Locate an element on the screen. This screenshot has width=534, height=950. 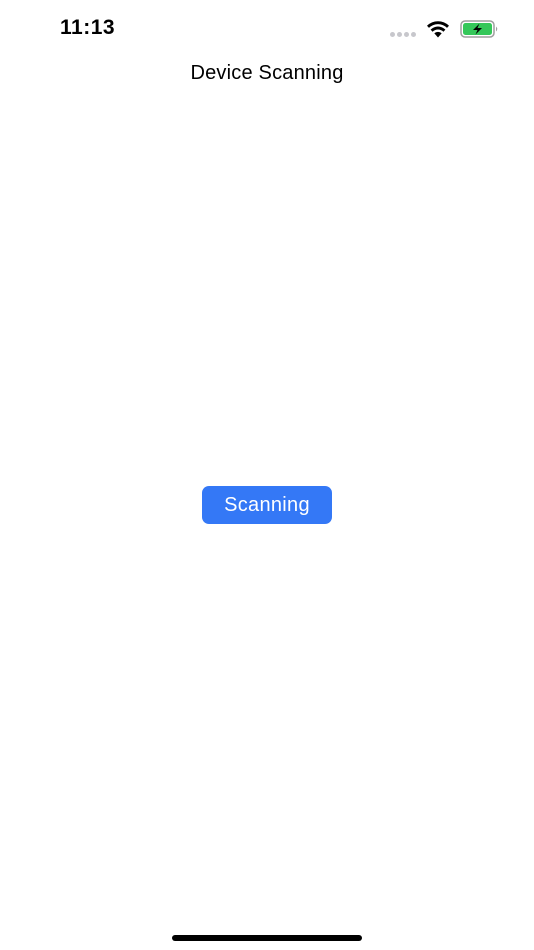
status-bar: 11:13 is located at coordinates (267, 29).